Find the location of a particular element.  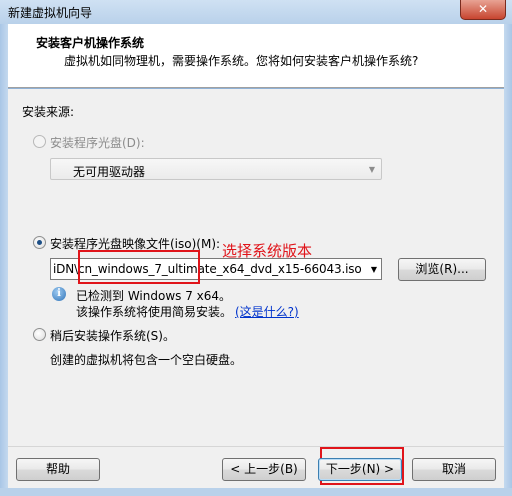

radio-selected-dot is located at coordinates (39, 242).